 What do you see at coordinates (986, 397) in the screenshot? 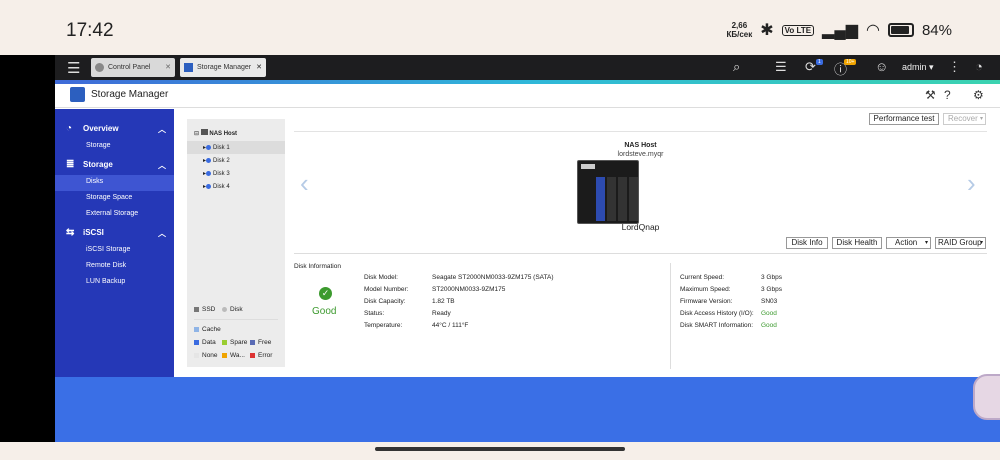
I see `floating-assistant-button` at bounding box center [986, 397].